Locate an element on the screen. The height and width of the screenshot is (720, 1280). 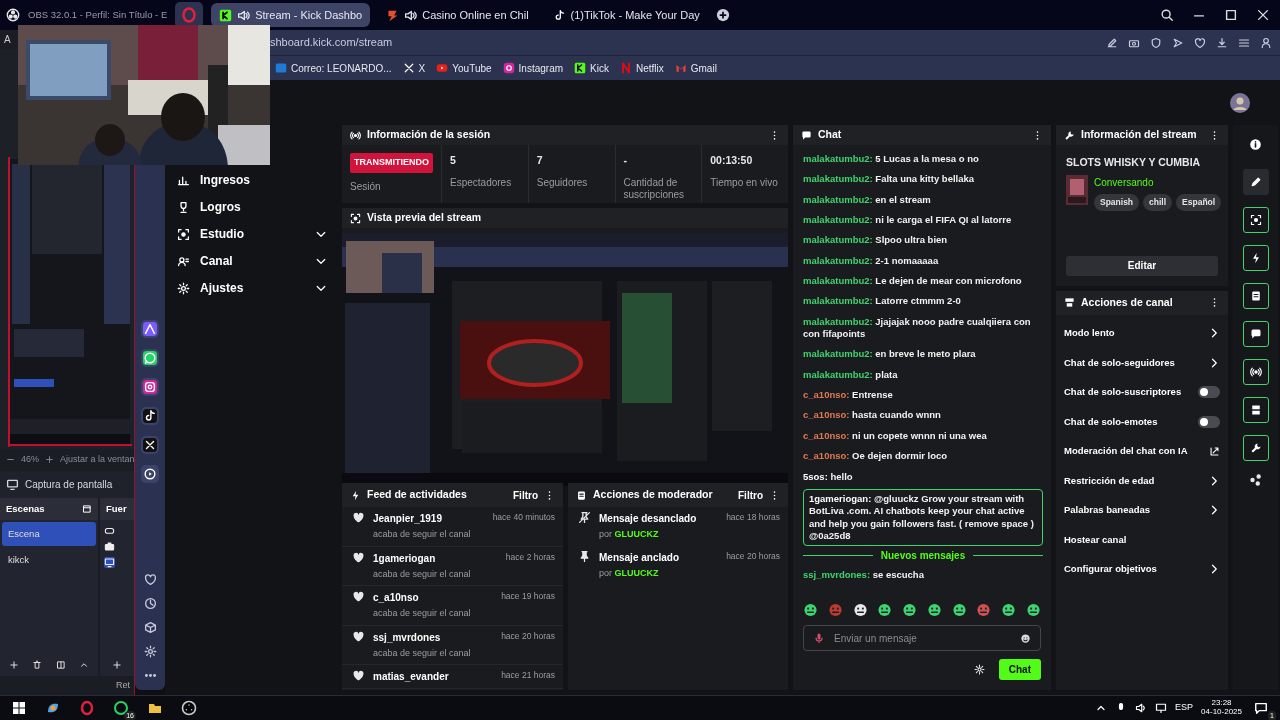
scene-item: kikck is located at coordinates (49, 560).